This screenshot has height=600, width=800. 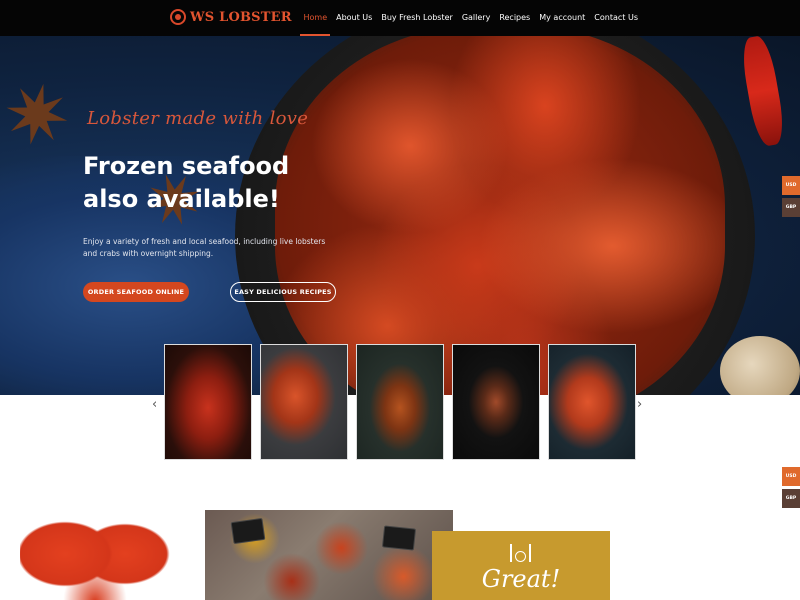 What do you see at coordinates (496, 402) in the screenshot?
I see `thumbnail-langoustine` at bounding box center [496, 402].